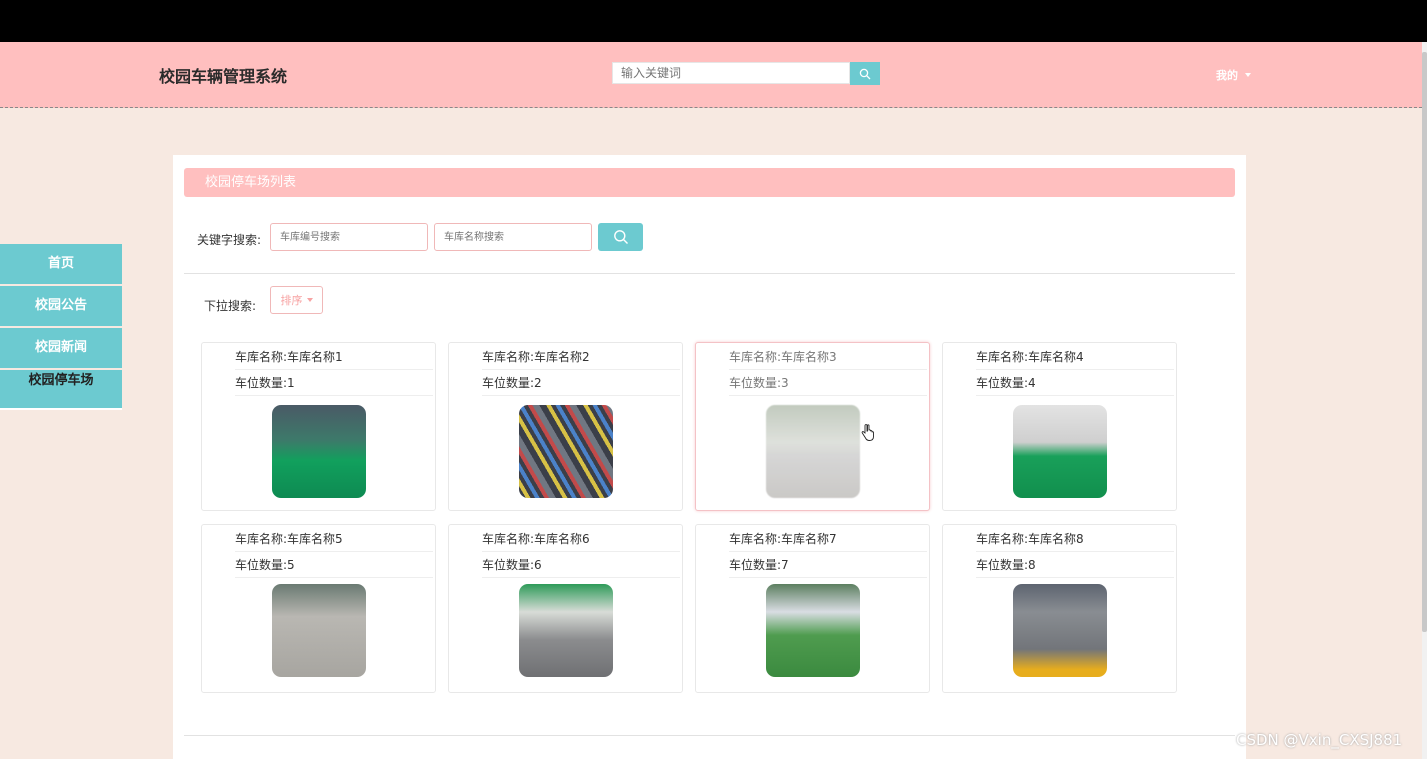 Image resolution: width=1427 pixels, height=759 pixels. I want to click on watermark: CSDN @Vxin_CXSJ881, so click(1319, 740).